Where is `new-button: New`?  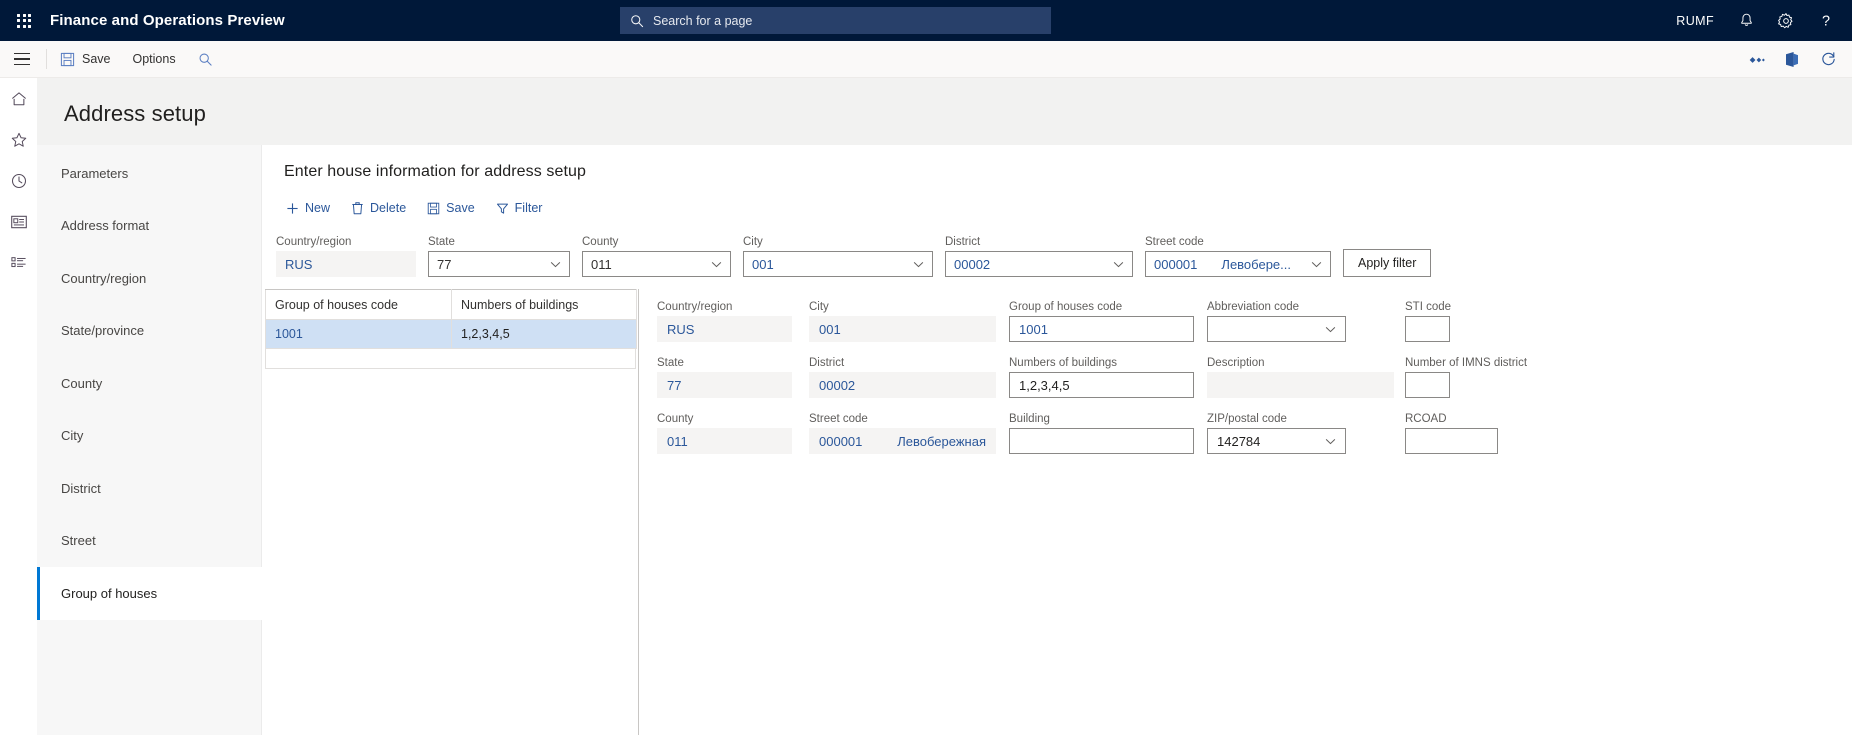 new-button: New is located at coordinates (308, 208).